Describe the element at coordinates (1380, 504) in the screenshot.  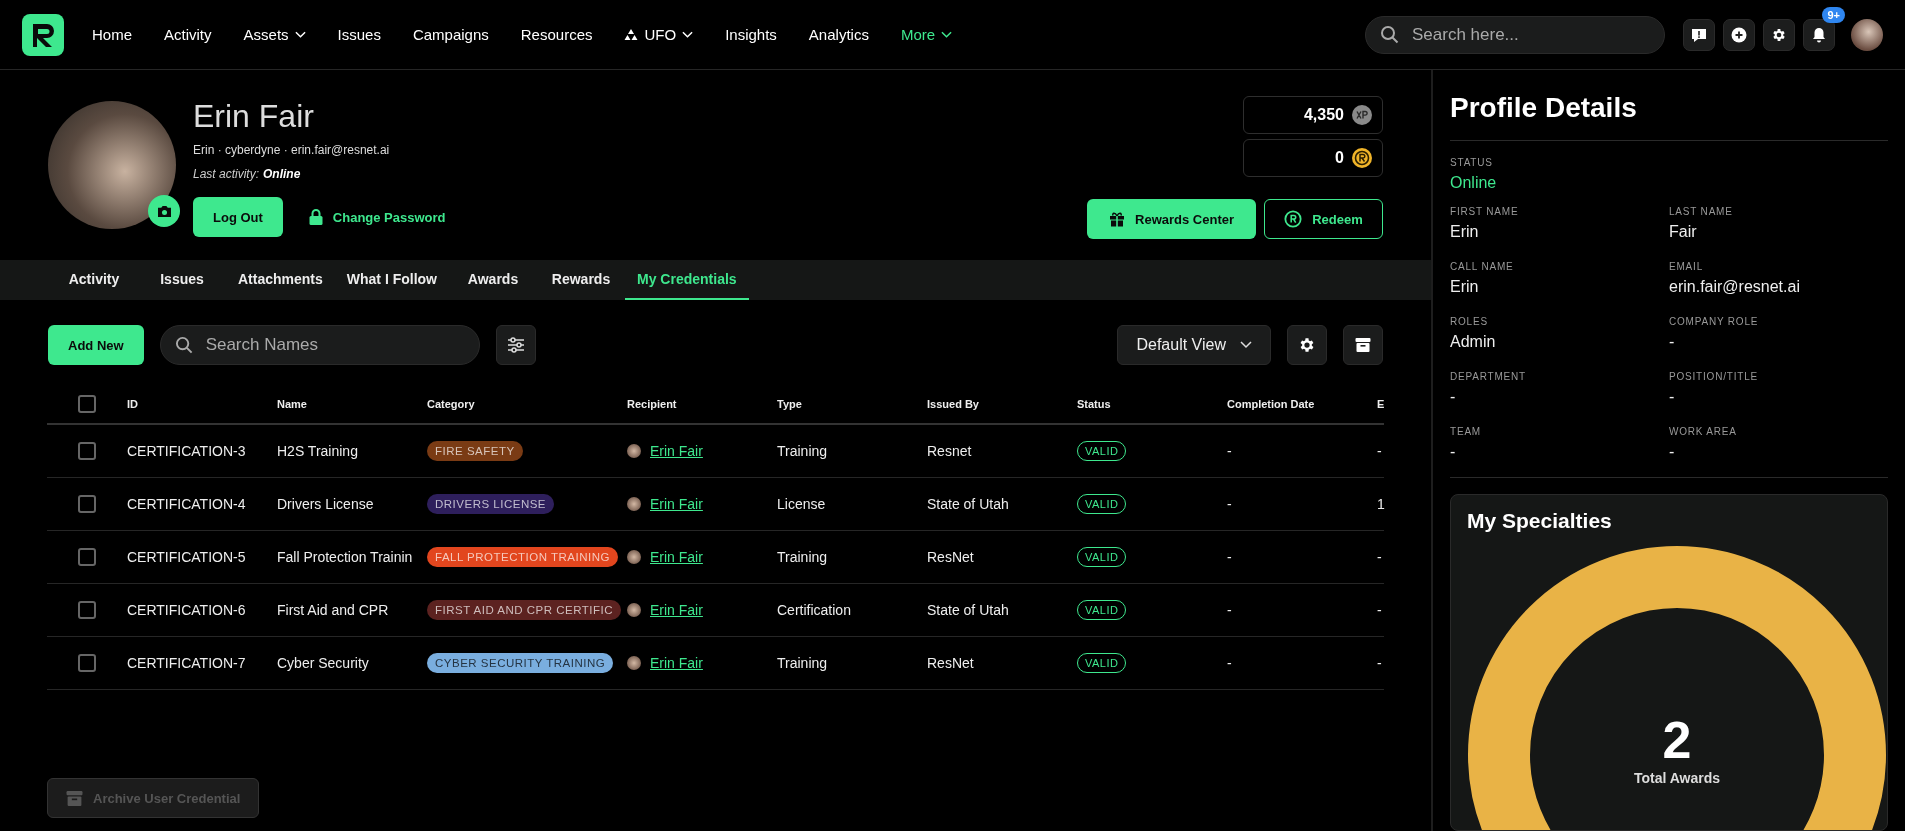
I see `table-cell: 1` at that location.